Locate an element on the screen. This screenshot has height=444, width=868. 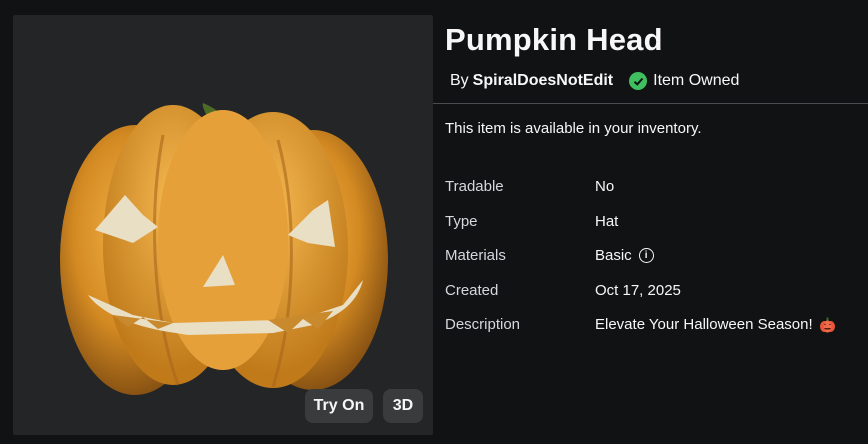
detail-value: No is located at coordinates (605, 186).